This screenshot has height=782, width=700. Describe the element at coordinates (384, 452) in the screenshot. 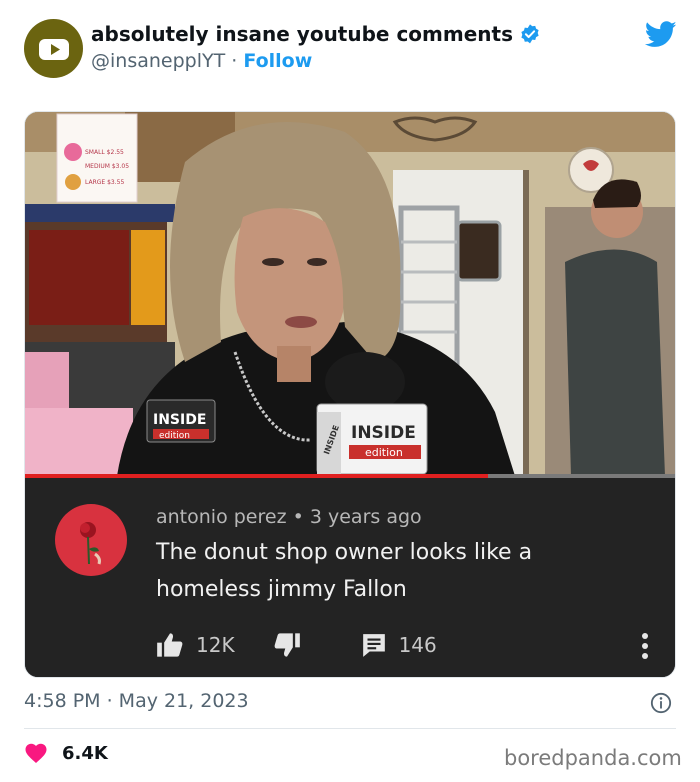

I see `mic-edition-text: edition` at that location.